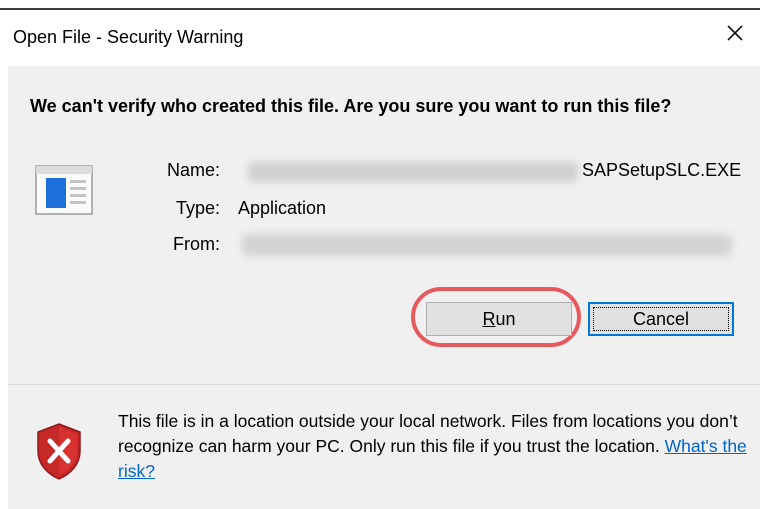  I want to click on run-button: Run, so click(499, 319).